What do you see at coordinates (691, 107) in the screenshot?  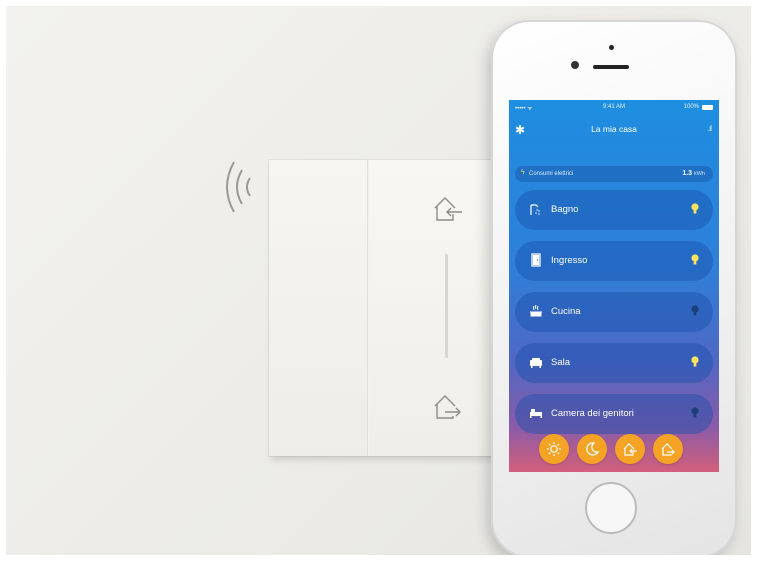 I see `battery-percent: 100%` at bounding box center [691, 107].